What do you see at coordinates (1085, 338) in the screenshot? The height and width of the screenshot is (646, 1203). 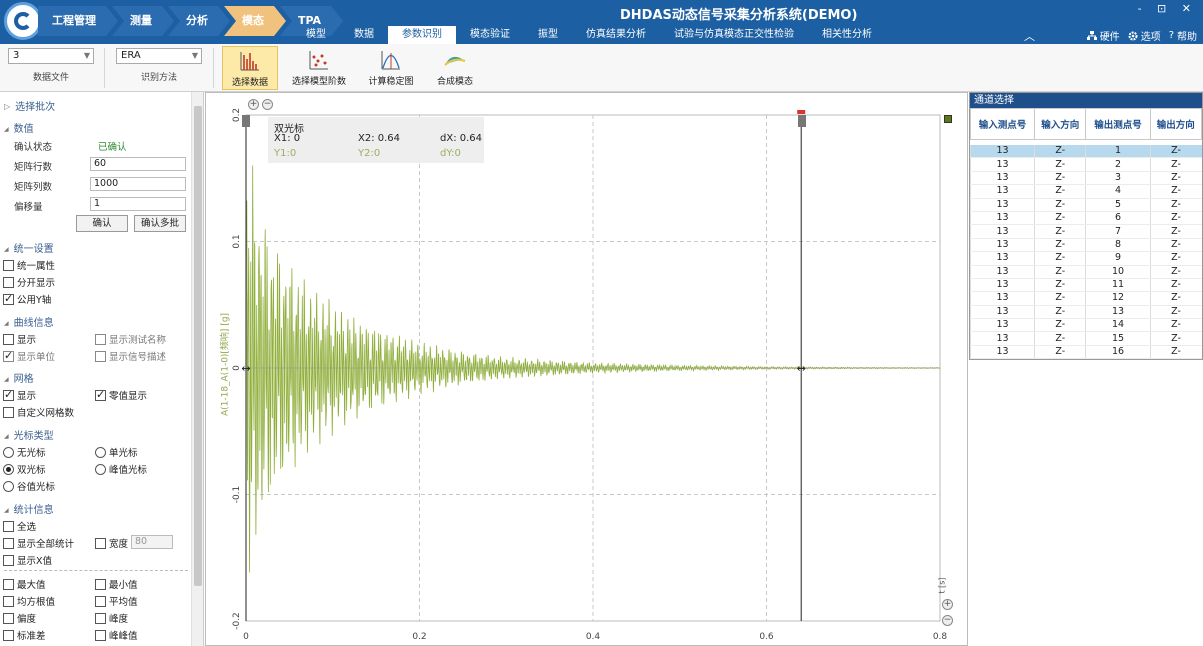 I see `channel-row: 13 Z- 15 Z-` at bounding box center [1085, 338].